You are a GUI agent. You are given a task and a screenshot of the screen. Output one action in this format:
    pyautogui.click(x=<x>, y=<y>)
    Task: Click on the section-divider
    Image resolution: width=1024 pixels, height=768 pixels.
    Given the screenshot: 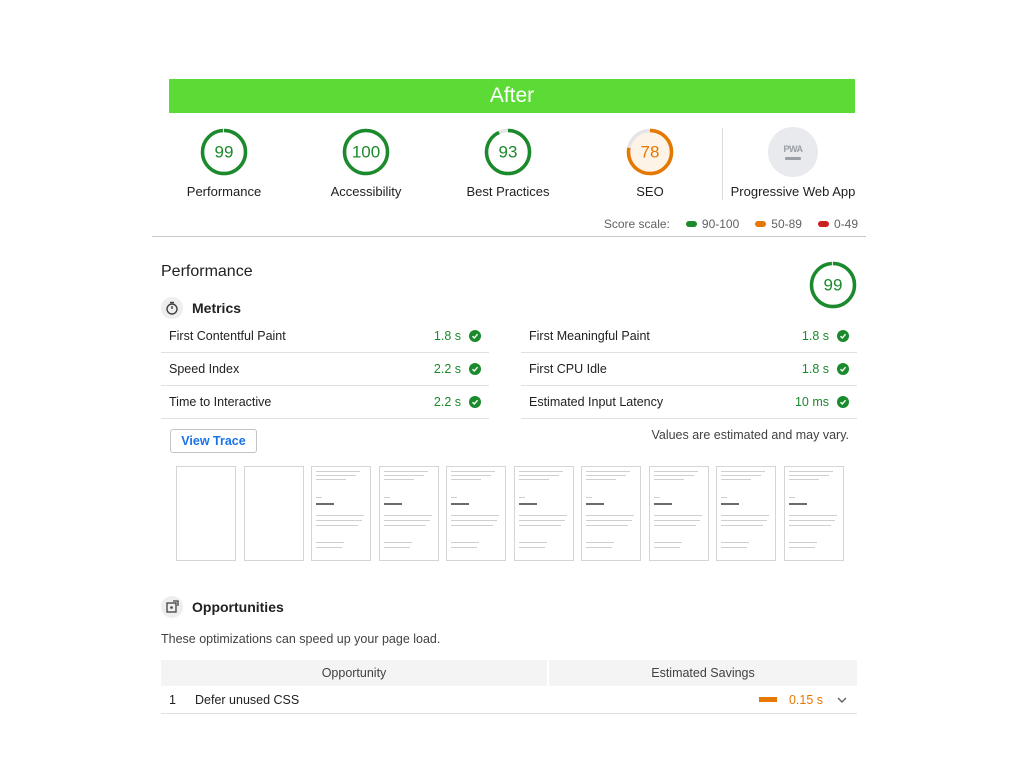 What is the action you would take?
    pyautogui.click(x=509, y=236)
    